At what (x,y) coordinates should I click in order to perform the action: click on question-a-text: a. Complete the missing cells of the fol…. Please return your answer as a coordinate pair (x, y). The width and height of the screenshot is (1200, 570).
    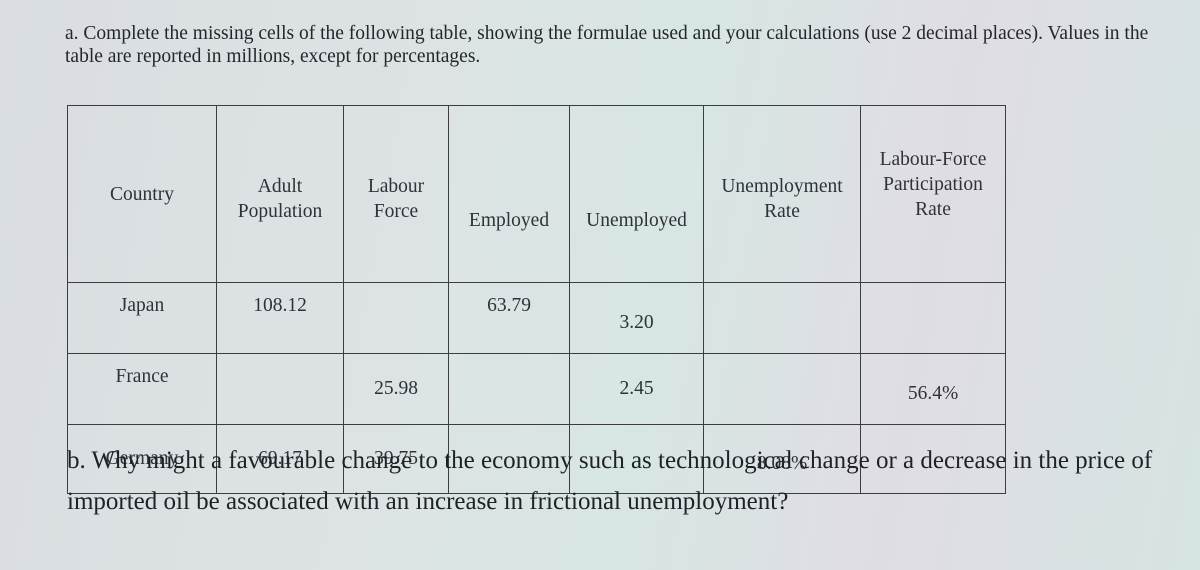
    Looking at the image, I should click on (607, 45).